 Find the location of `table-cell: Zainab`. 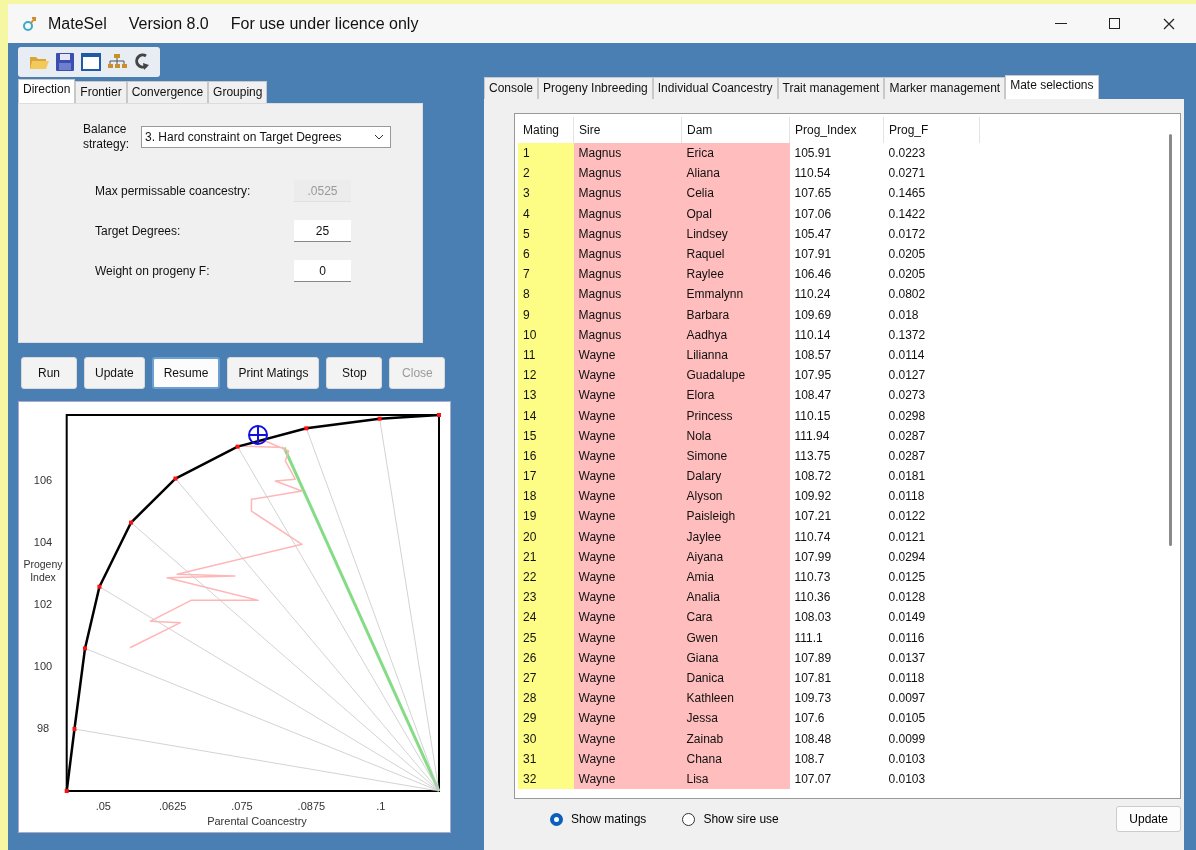

table-cell: Zainab is located at coordinates (735, 738).